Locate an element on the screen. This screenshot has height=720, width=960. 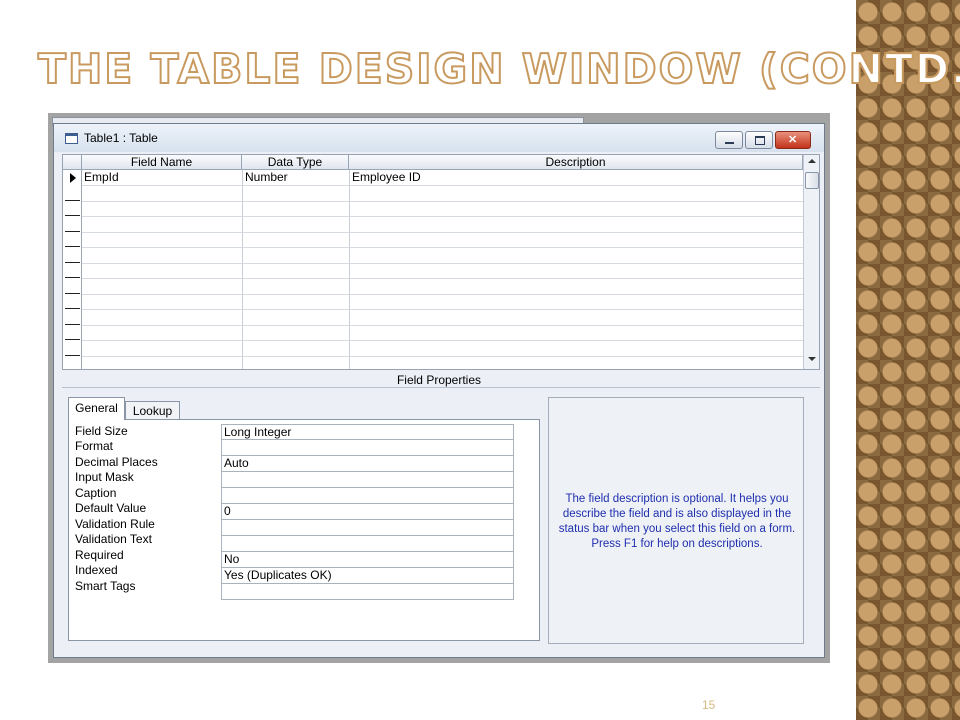
indexed-input: Yes (Duplicates OK) is located at coordinates (367, 576).